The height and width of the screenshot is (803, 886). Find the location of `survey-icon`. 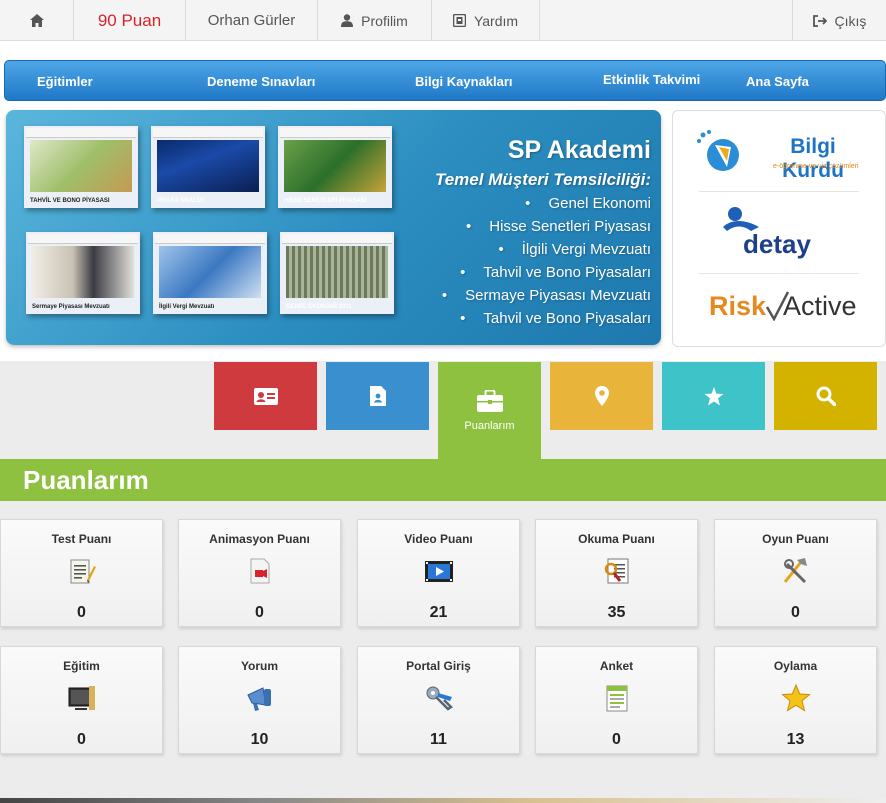

survey-icon is located at coordinates (616, 698).